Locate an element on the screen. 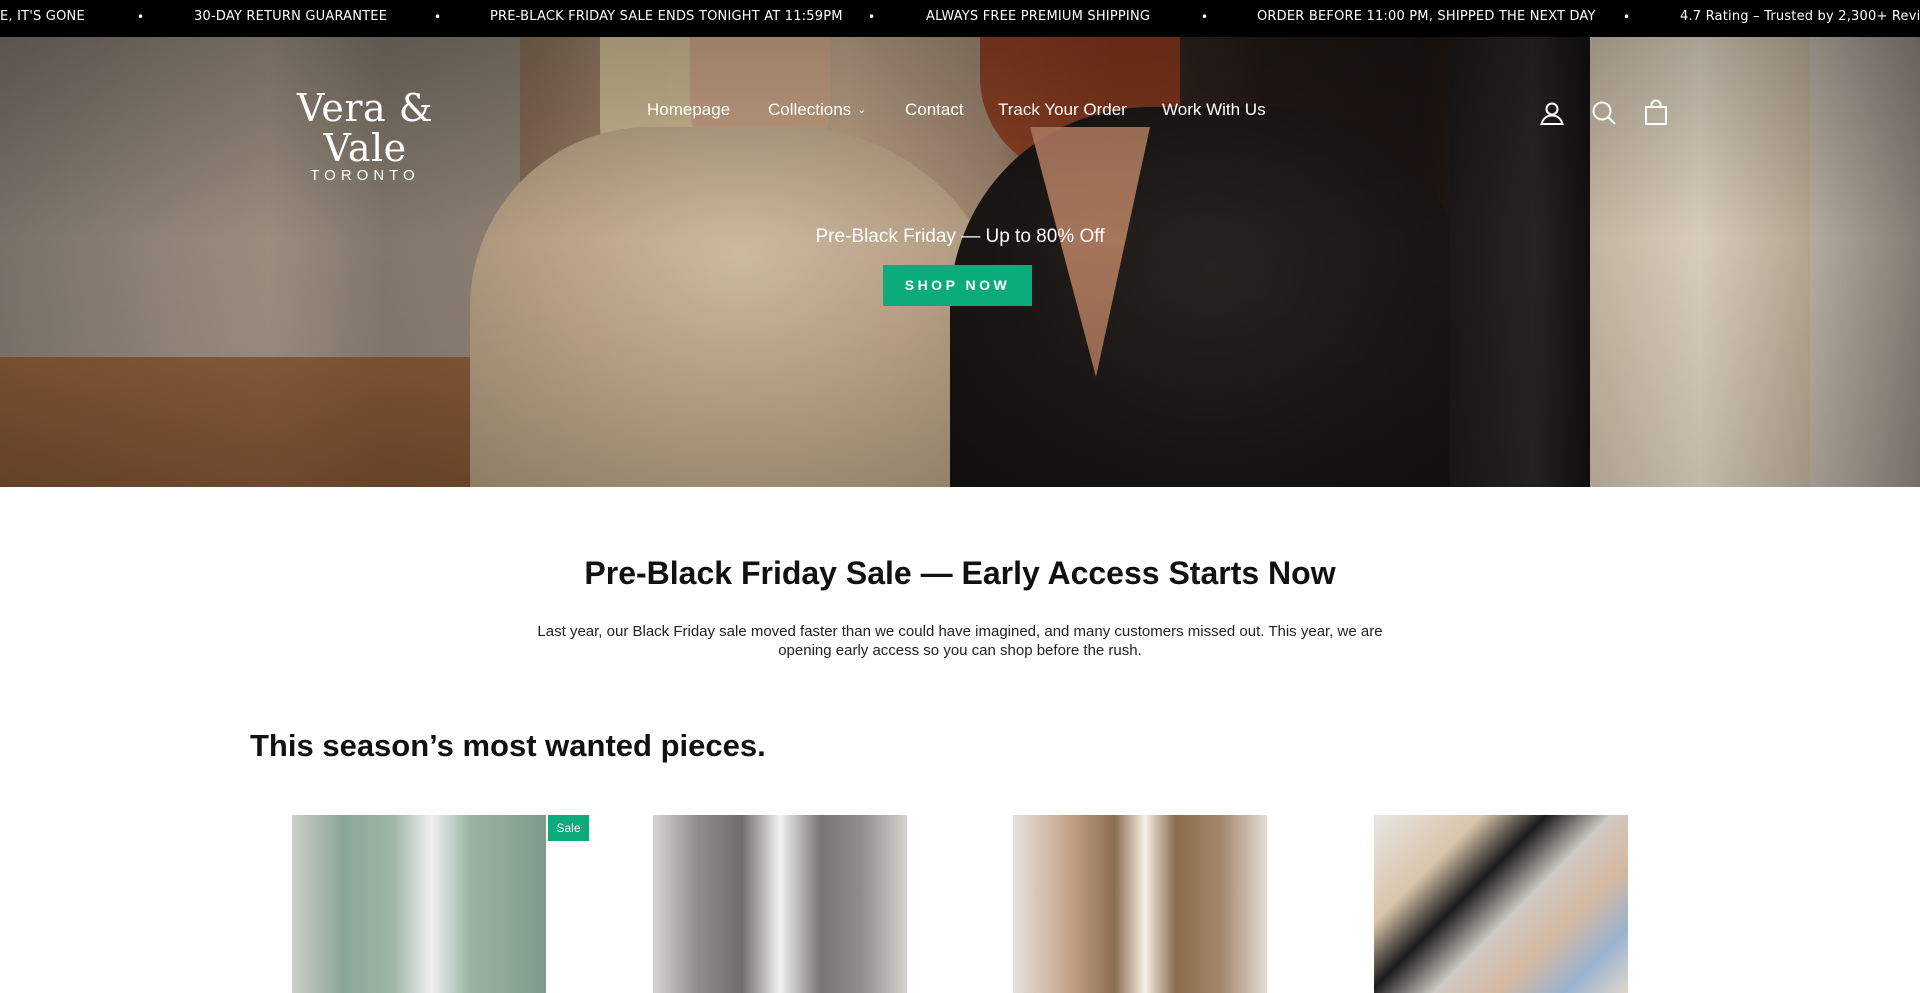  product-card-brown-cardigan is located at coordinates (1140, 904).